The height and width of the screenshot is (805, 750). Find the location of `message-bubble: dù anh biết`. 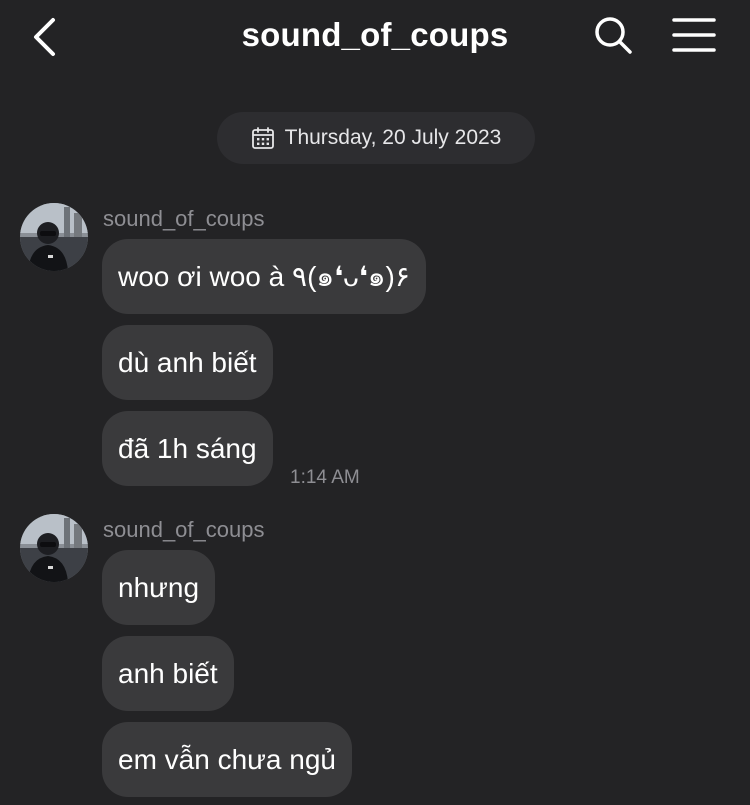

message-bubble: dù anh biết is located at coordinates (187, 362).